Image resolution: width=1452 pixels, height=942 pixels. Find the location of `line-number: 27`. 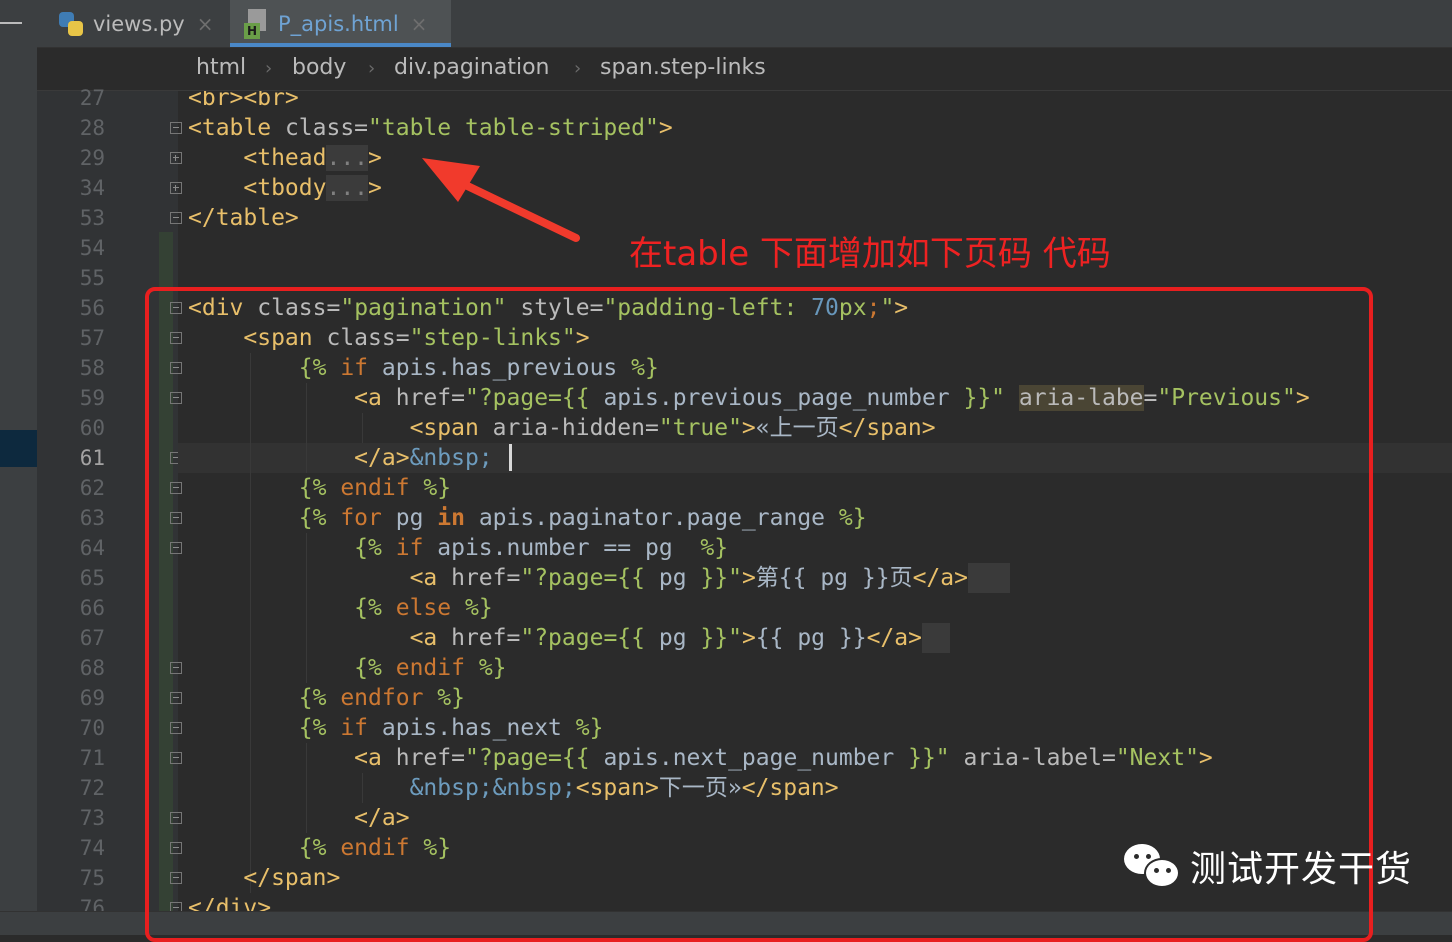

line-number: 27 is located at coordinates (92, 98).